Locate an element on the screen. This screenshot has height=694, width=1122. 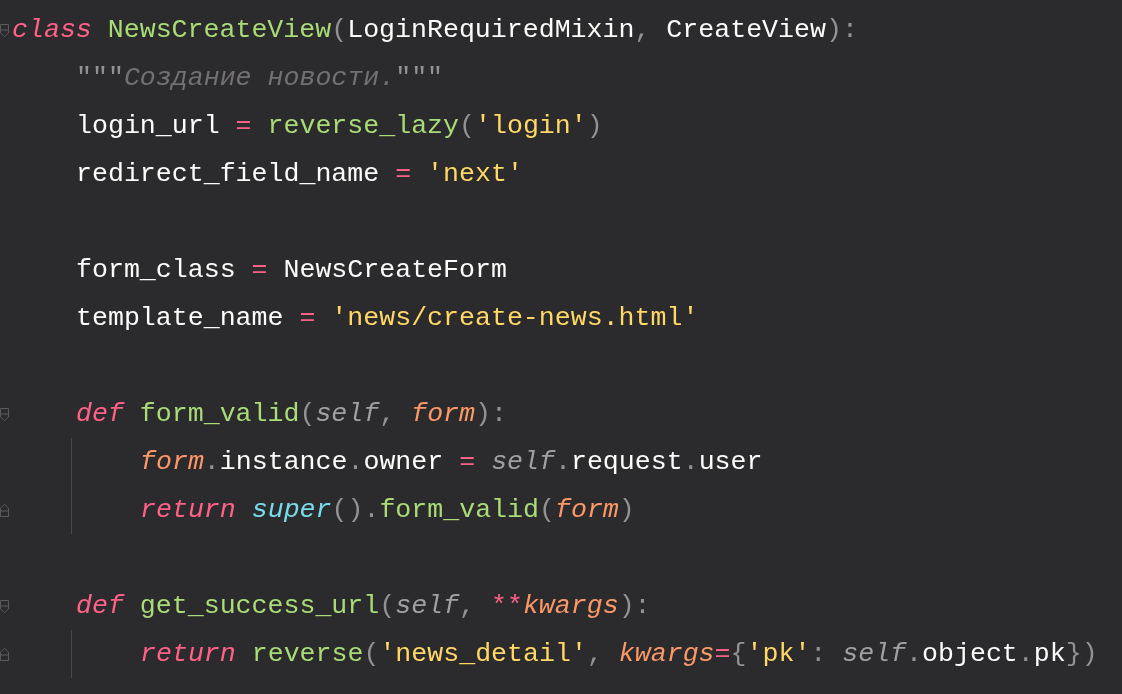
code-line: form.instance.owner = self.request.user is located at coordinates (451, 462).